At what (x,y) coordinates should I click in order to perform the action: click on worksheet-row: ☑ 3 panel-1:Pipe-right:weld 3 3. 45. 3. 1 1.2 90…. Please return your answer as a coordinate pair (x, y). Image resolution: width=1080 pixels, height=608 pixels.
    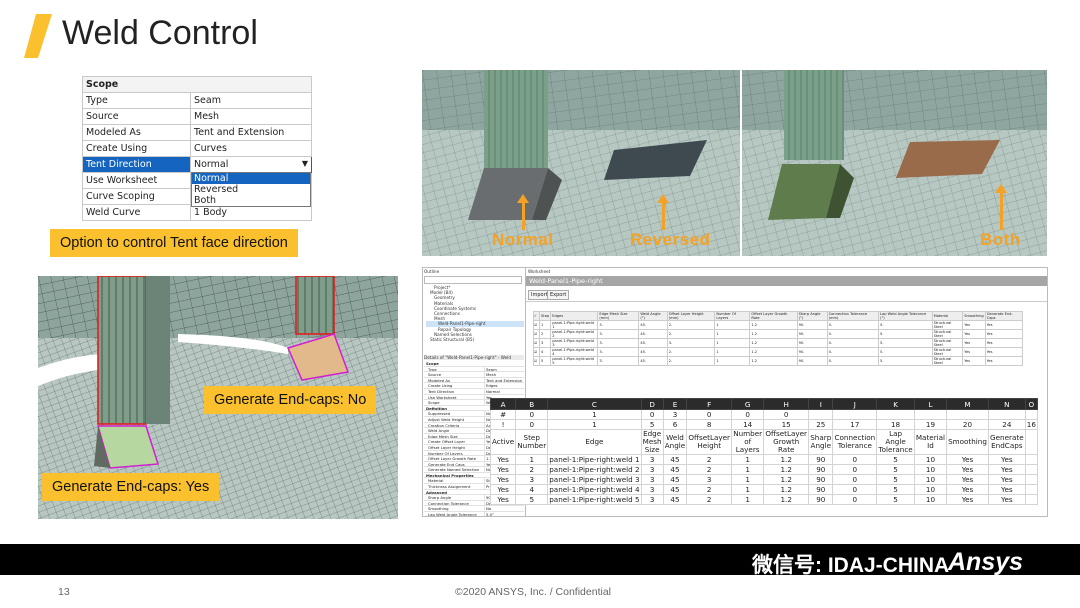
    Looking at the image, I should click on (778, 343).